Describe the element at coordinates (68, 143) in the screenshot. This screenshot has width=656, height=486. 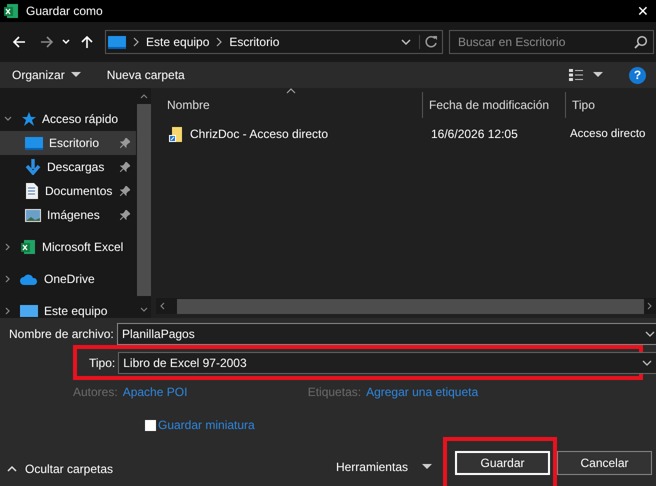
I see `sidebar-item: Escritorio` at that location.